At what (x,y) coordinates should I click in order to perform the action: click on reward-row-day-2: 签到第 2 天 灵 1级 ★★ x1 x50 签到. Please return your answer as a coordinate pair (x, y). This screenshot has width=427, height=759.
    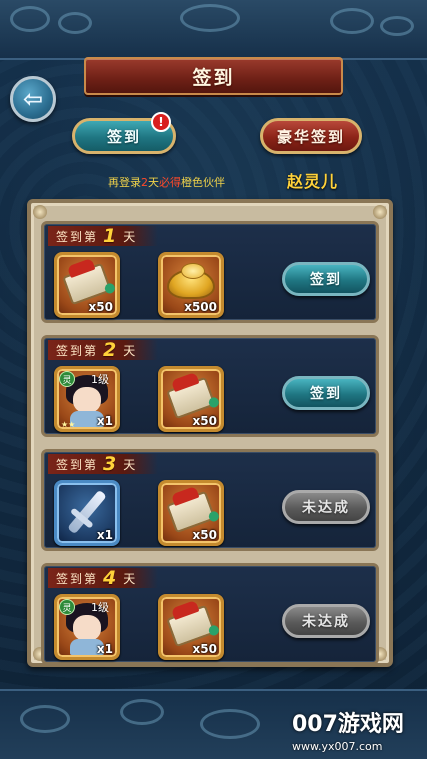
    Looking at the image, I should click on (210, 386).